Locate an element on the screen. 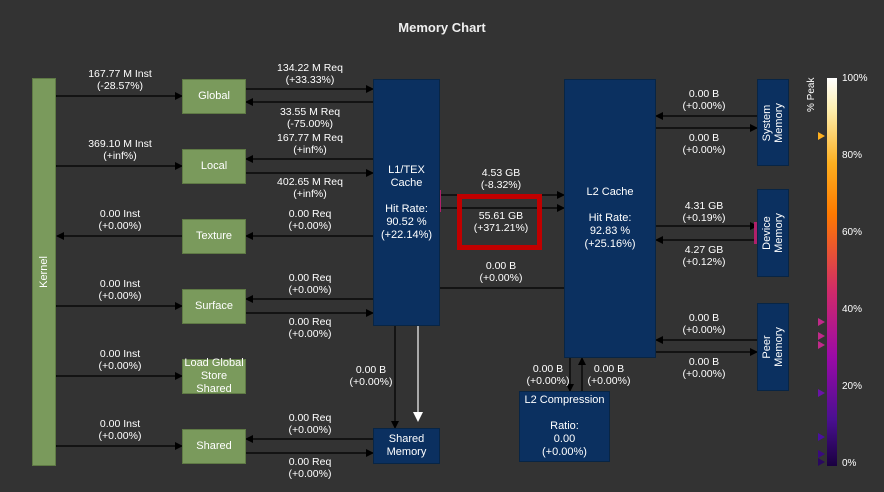 The width and height of the screenshot is (884, 492). texture-unit: Texture is located at coordinates (214, 236).